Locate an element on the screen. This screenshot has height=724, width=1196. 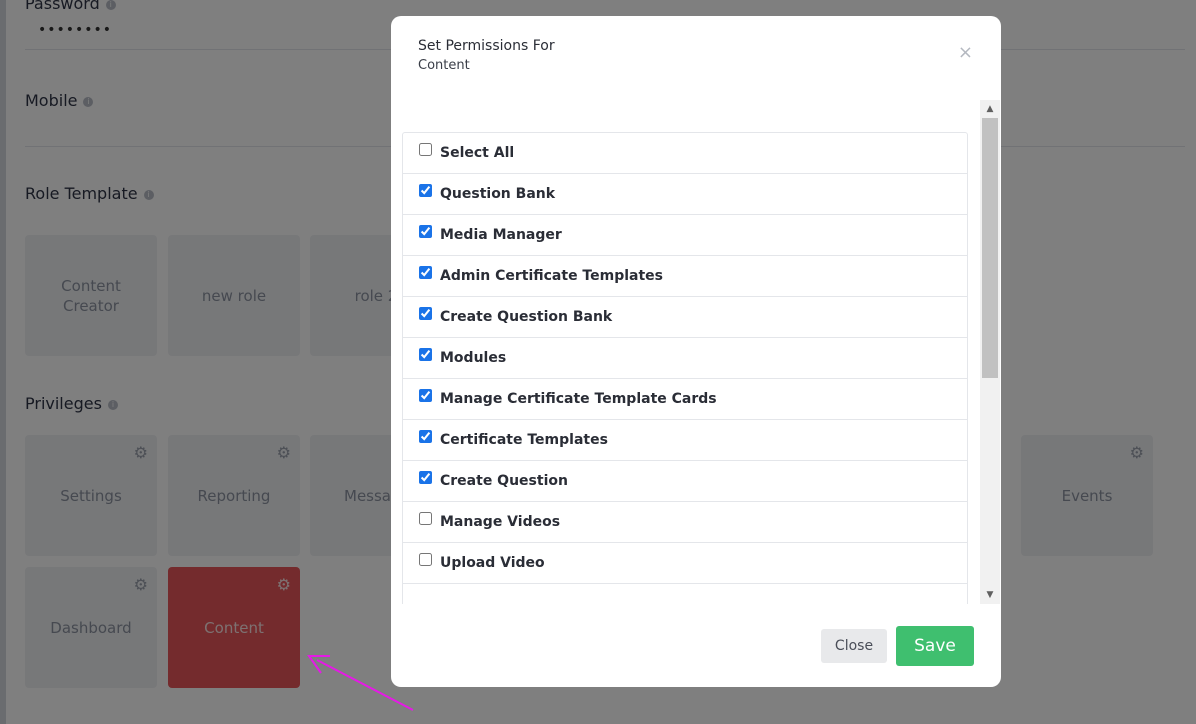
scroll-up-icon: ▲ is located at coordinates (990, 109).